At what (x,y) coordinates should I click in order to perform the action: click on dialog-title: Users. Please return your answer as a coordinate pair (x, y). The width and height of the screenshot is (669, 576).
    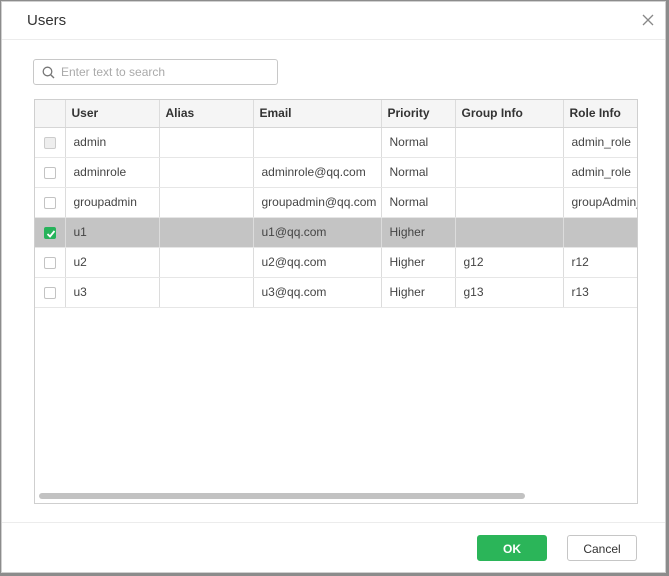
    Looking at the image, I should click on (47, 20).